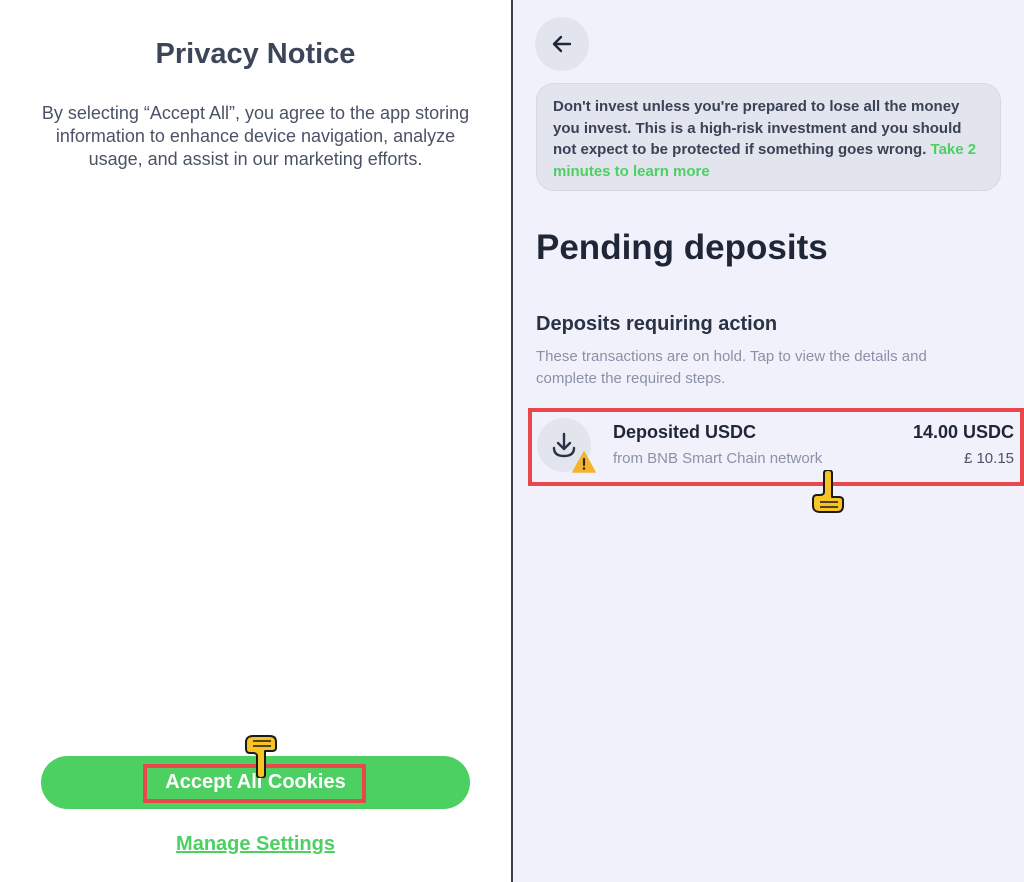  What do you see at coordinates (255, 54) in the screenshot?
I see `privacy-title: Privacy Notice` at bounding box center [255, 54].